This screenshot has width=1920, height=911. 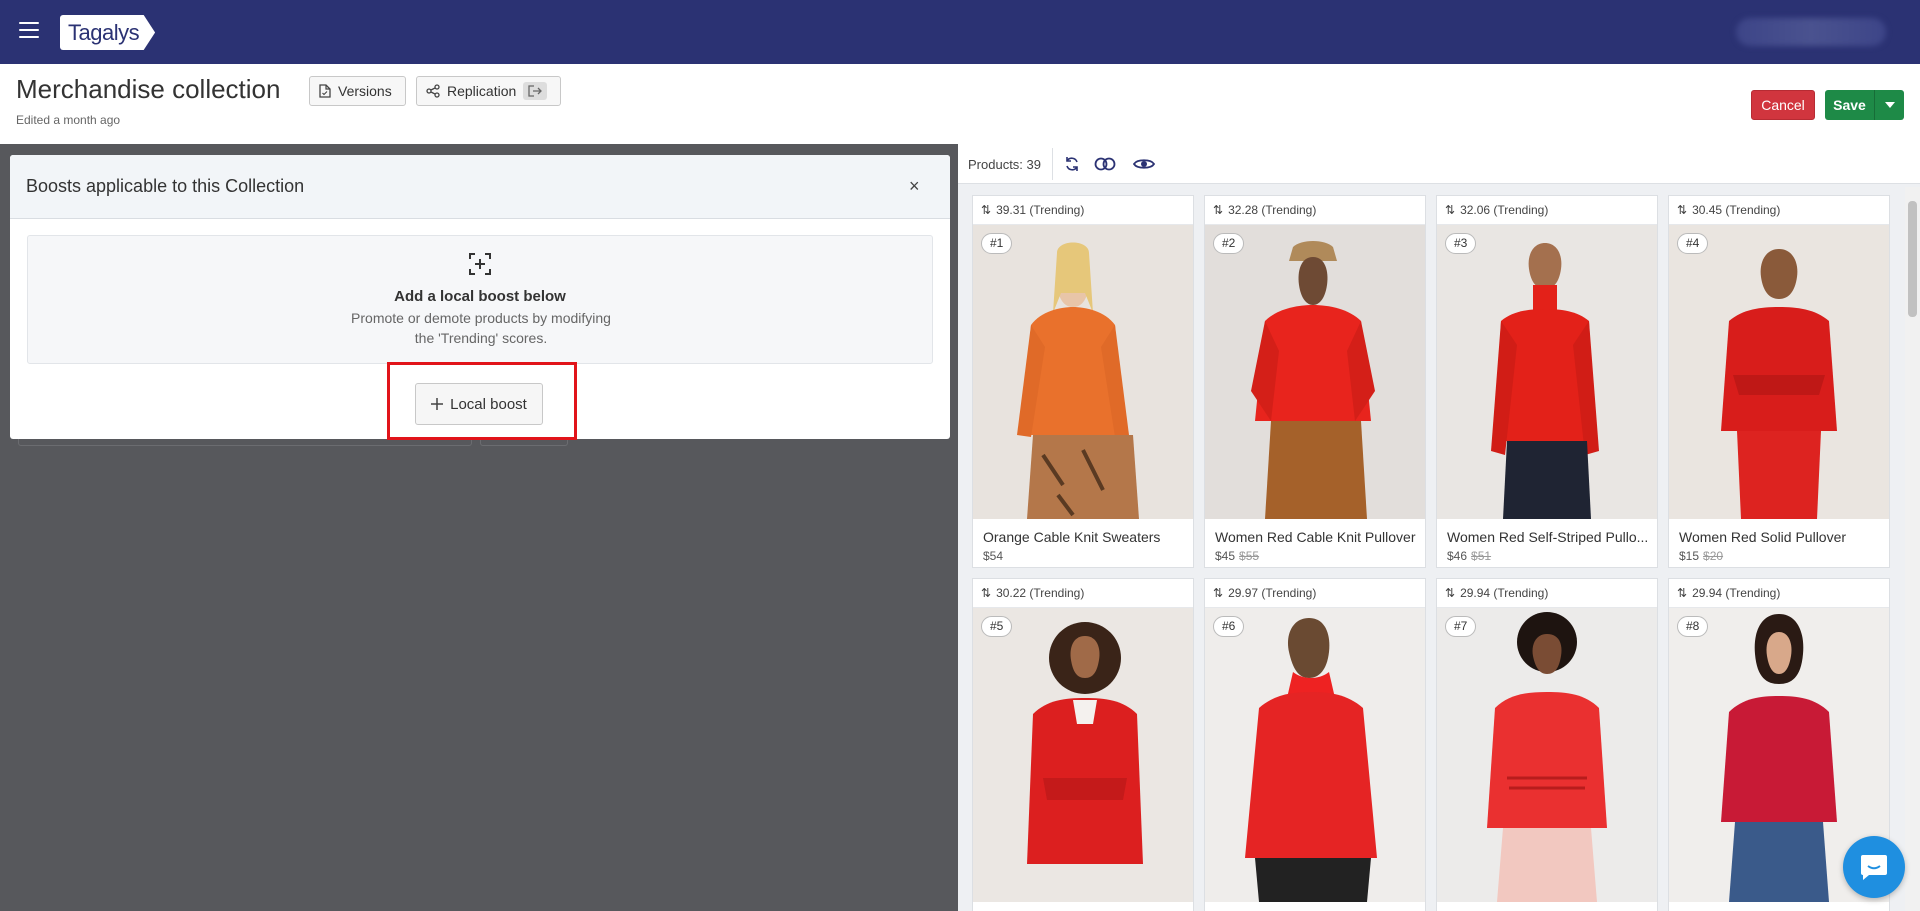 I want to click on product-image: #4, so click(x=1779, y=372).